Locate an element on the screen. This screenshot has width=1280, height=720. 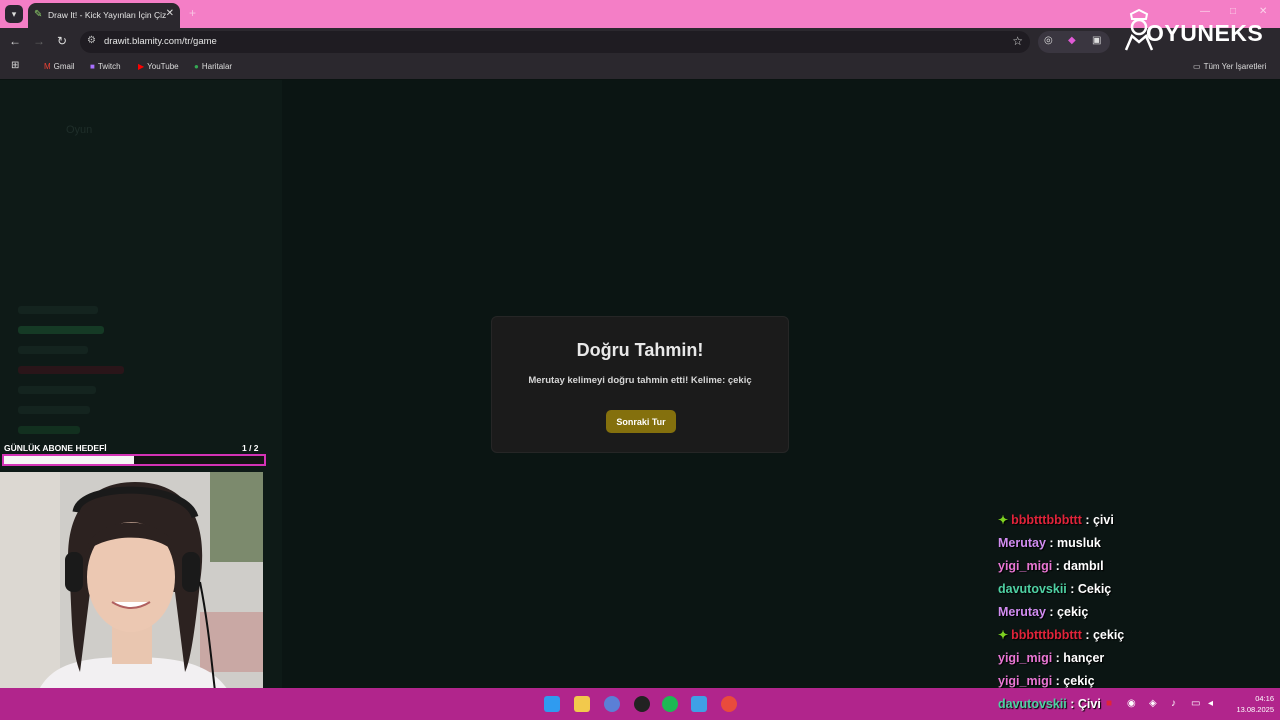
extension-pink-icon: ◆ is located at coordinates (1072, 40).